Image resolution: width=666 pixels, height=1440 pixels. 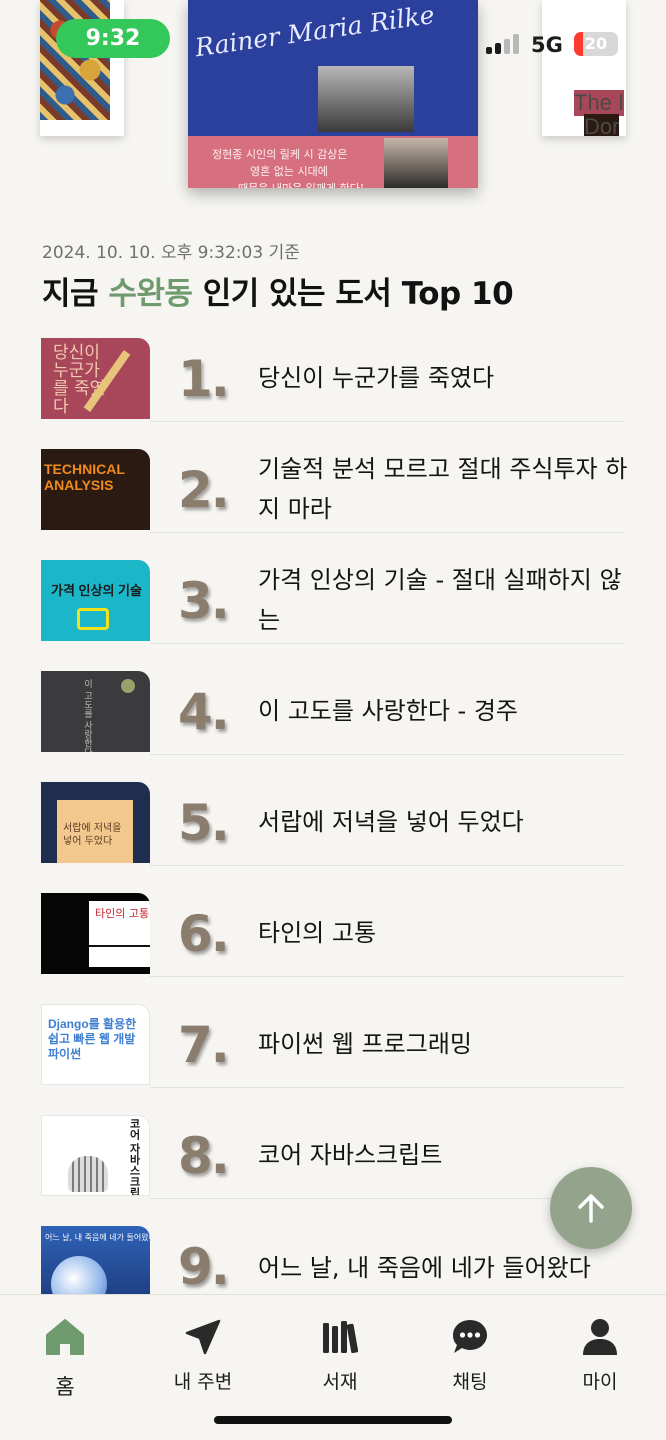 I want to click on rank-number: 4., so click(x=204, y=712).